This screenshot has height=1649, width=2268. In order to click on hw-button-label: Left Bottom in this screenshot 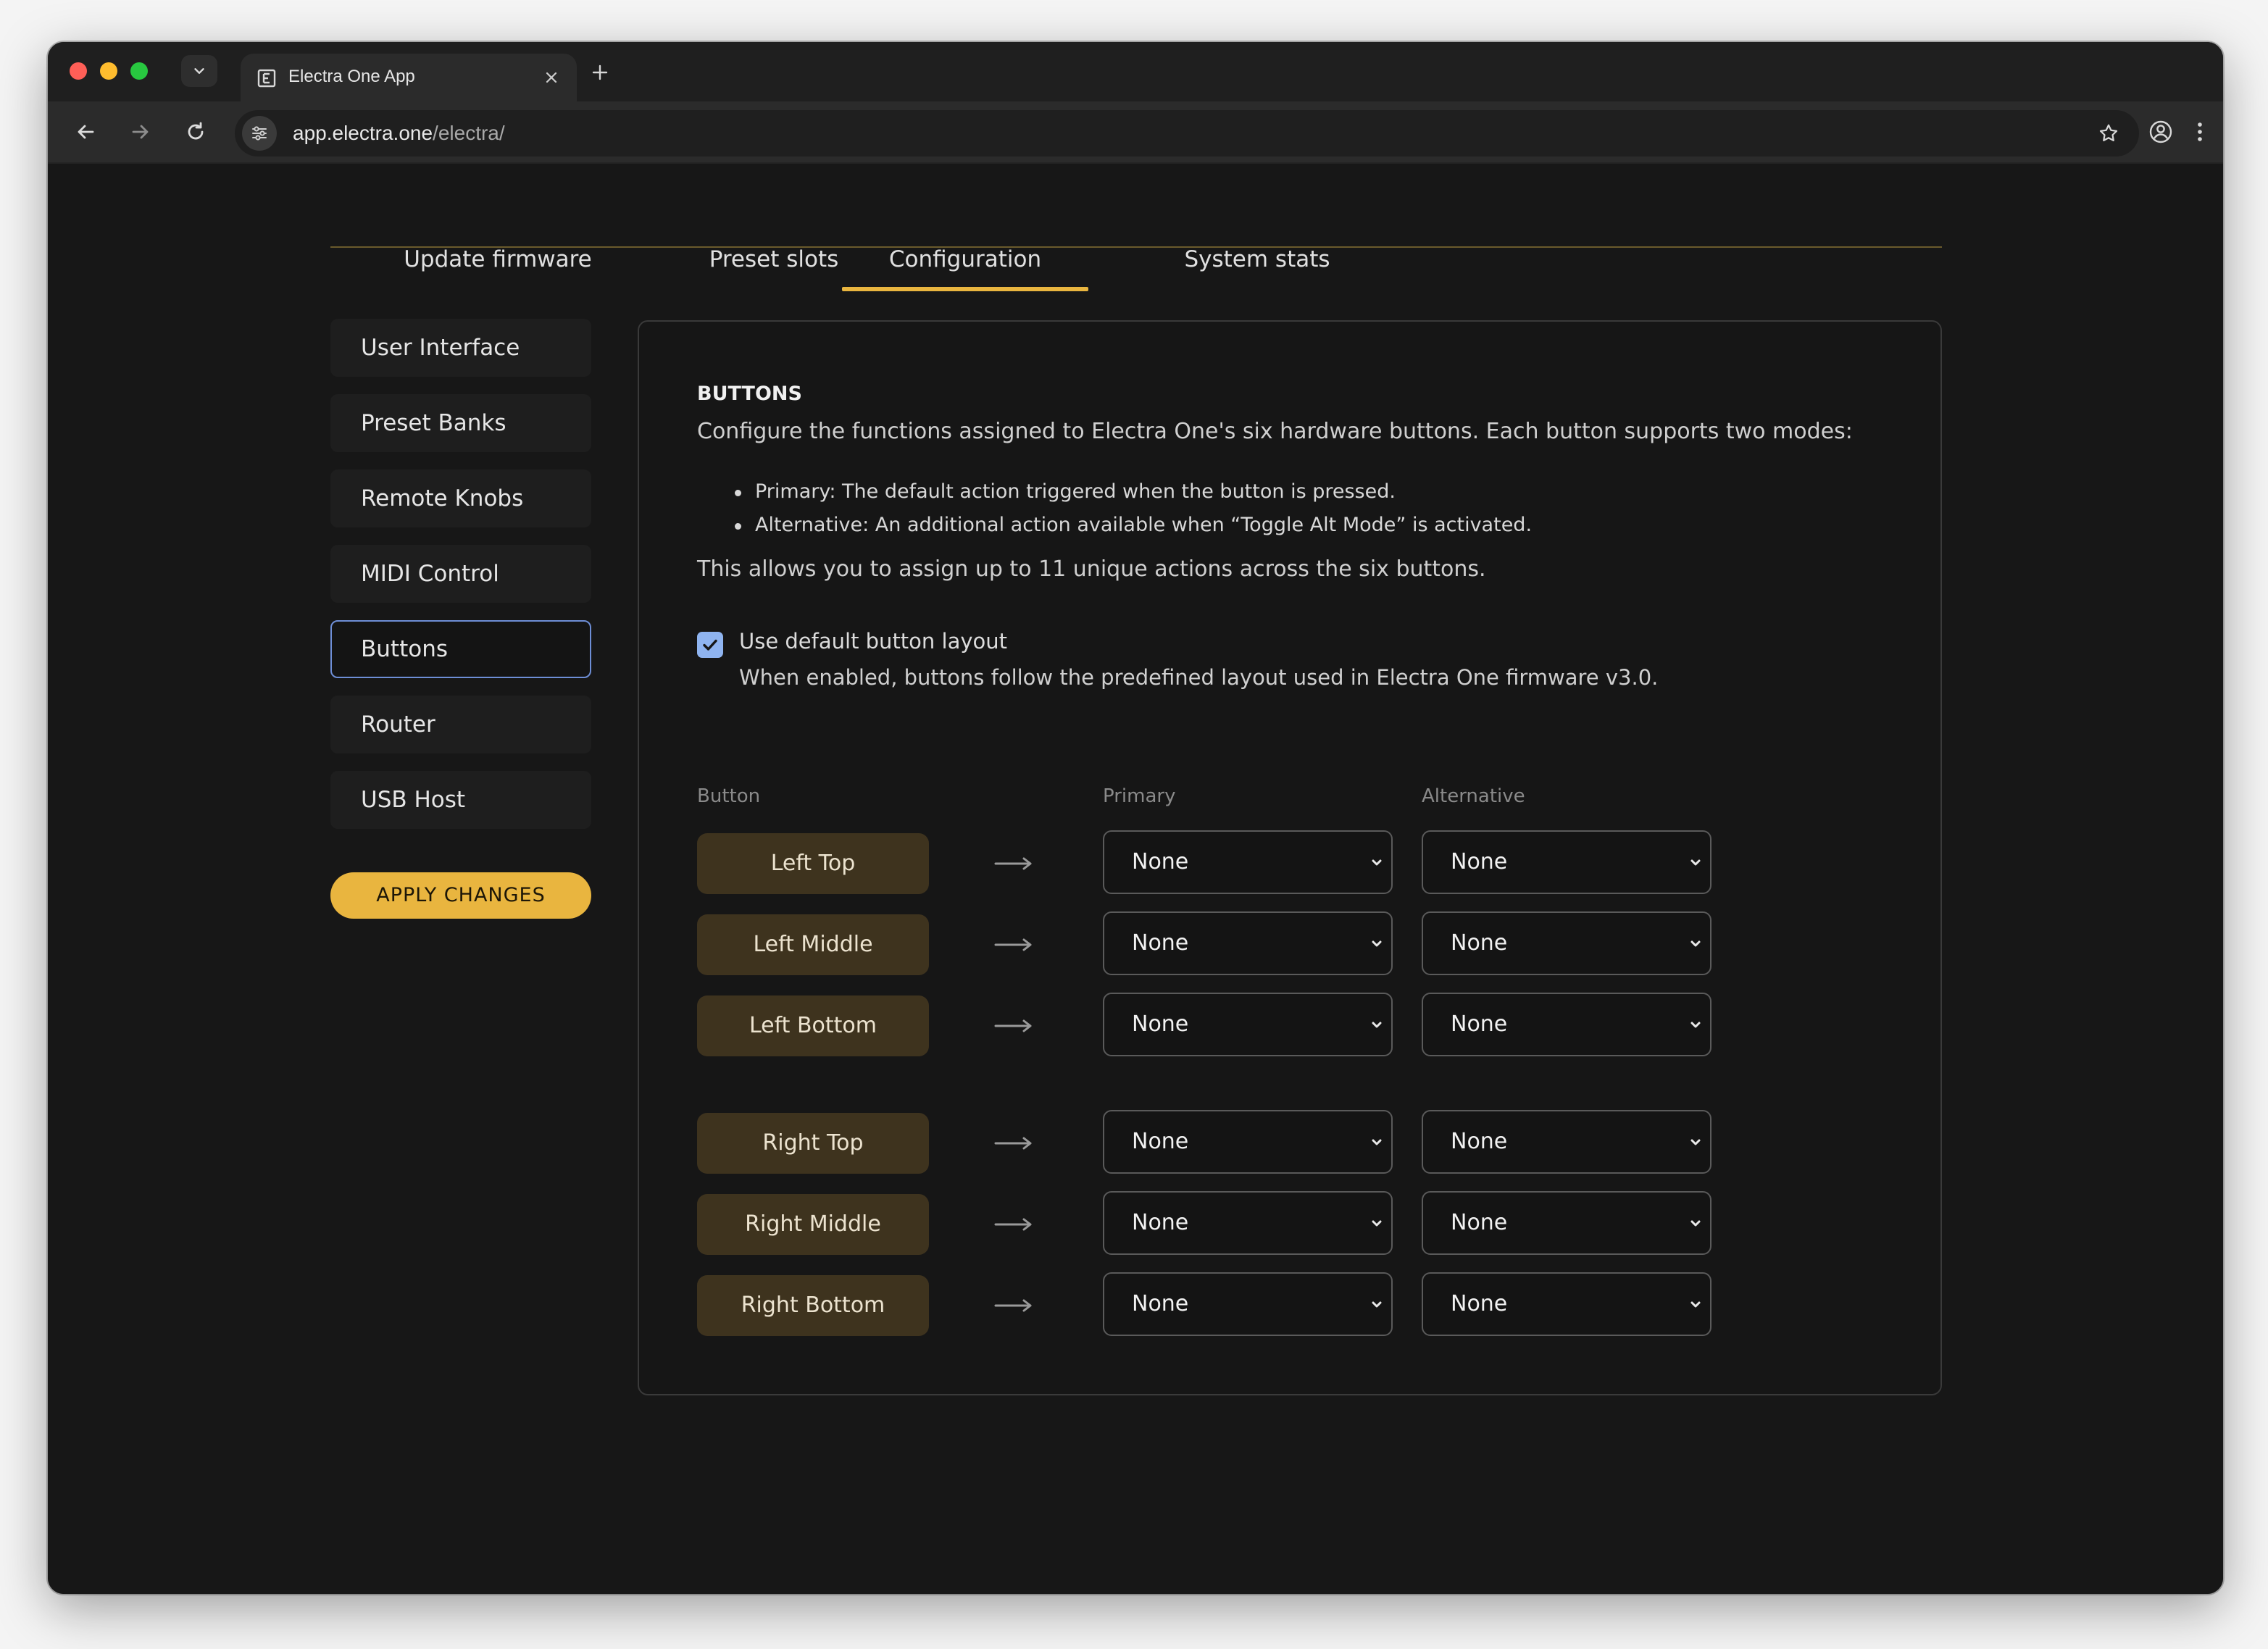, I will do `click(813, 1025)`.